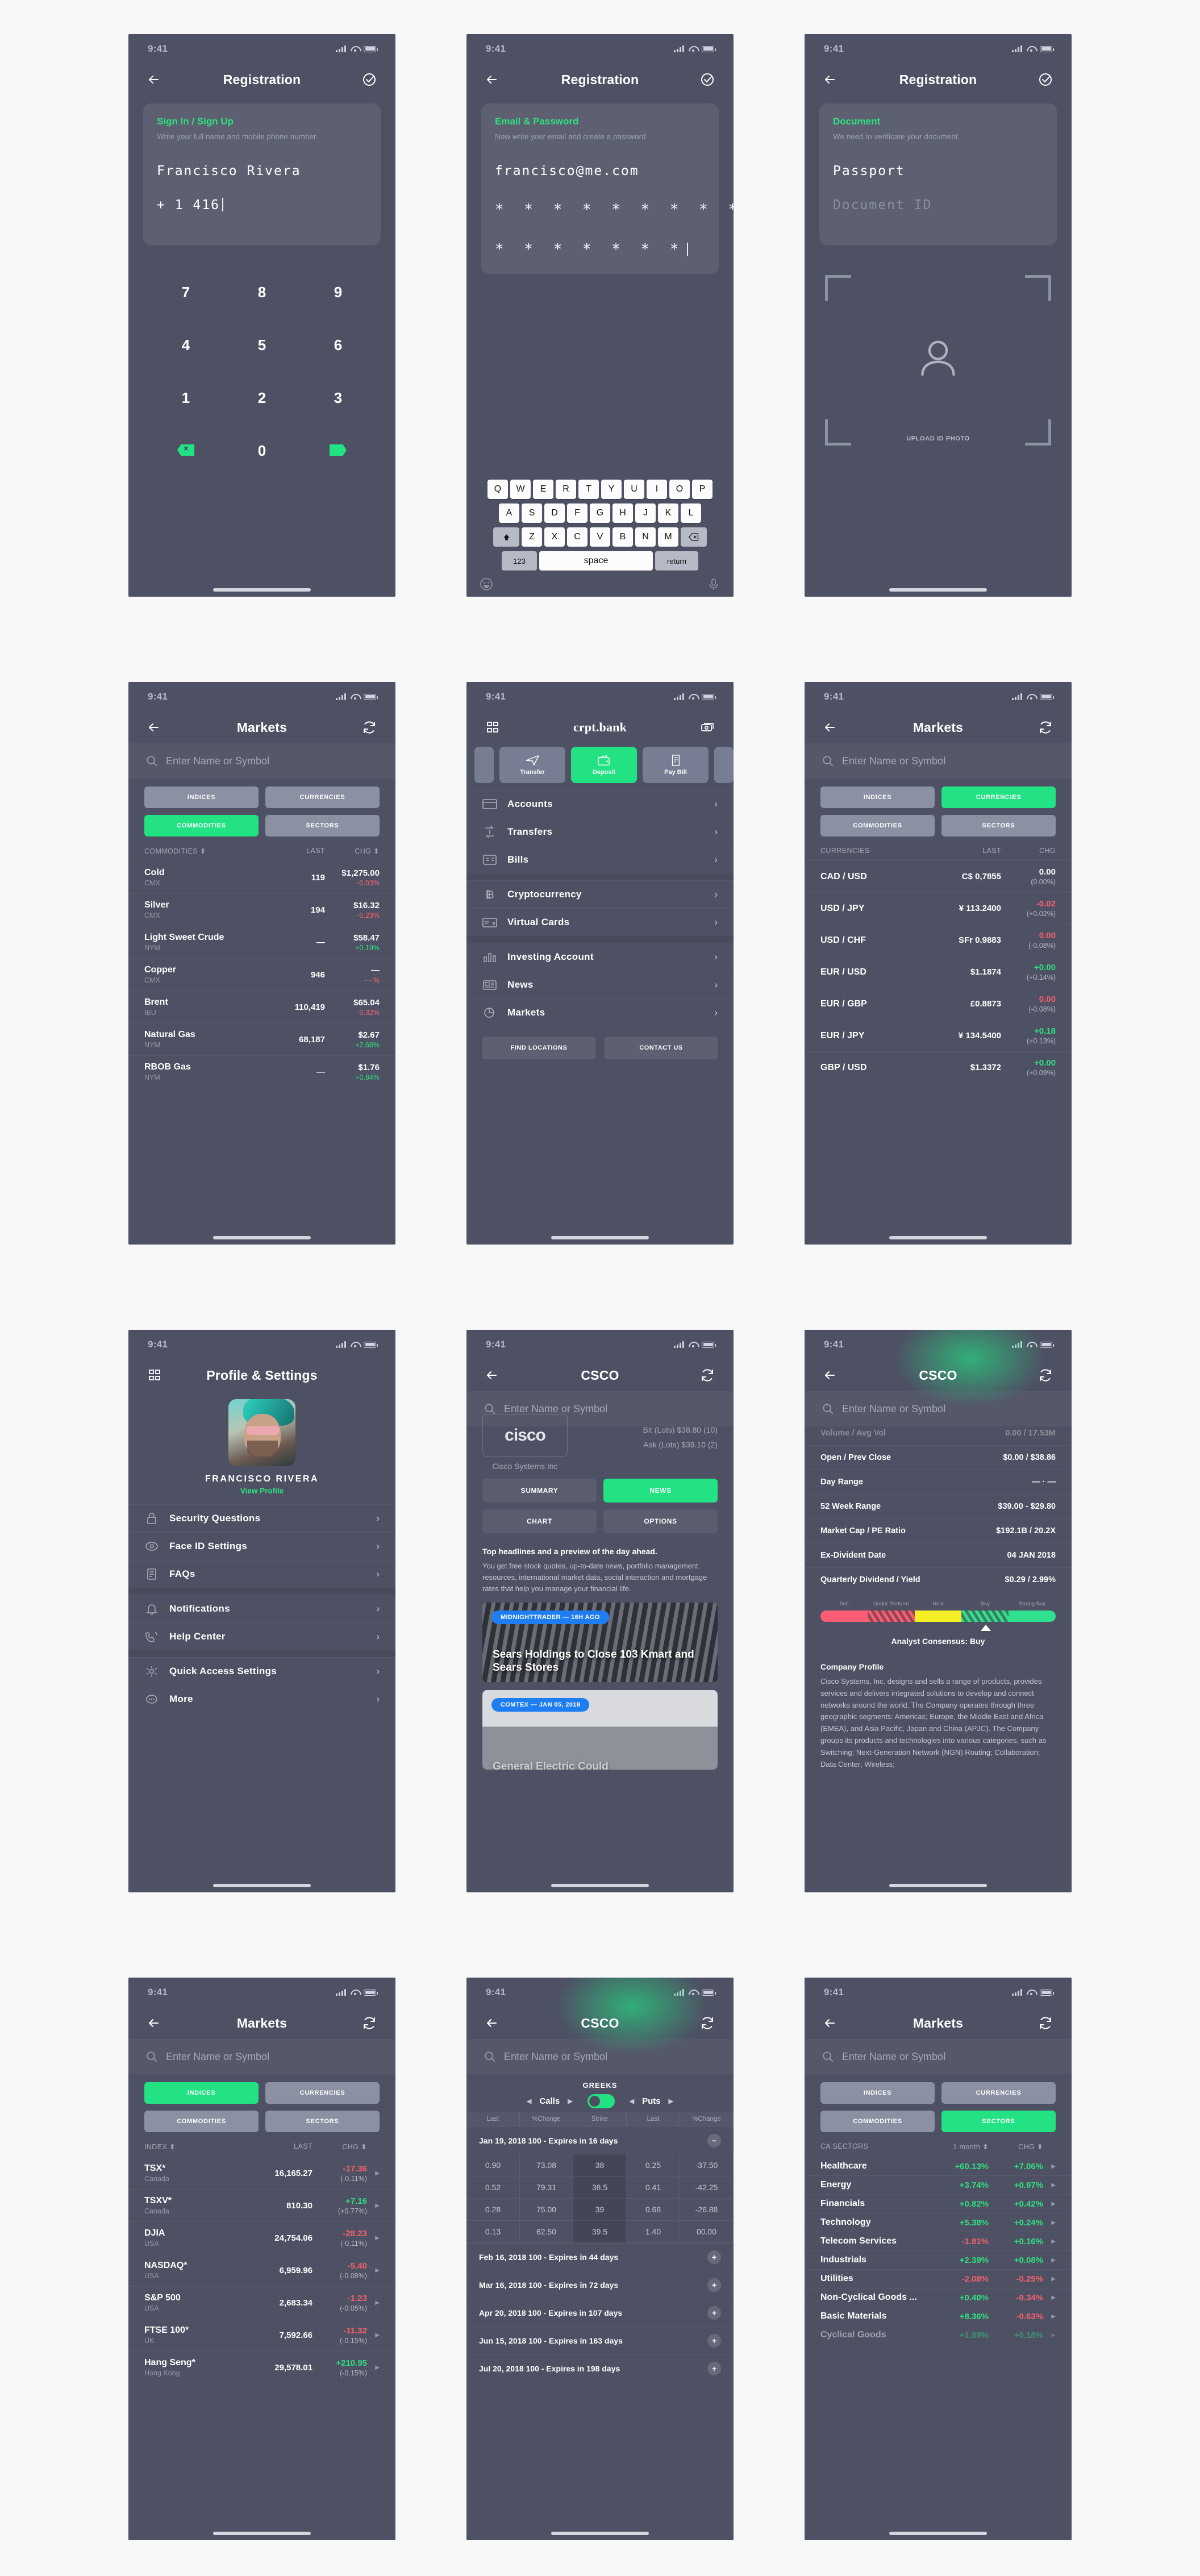 The image size is (1200, 2576). What do you see at coordinates (724, 765) in the screenshot?
I see `quick-action-next` at bounding box center [724, 765].